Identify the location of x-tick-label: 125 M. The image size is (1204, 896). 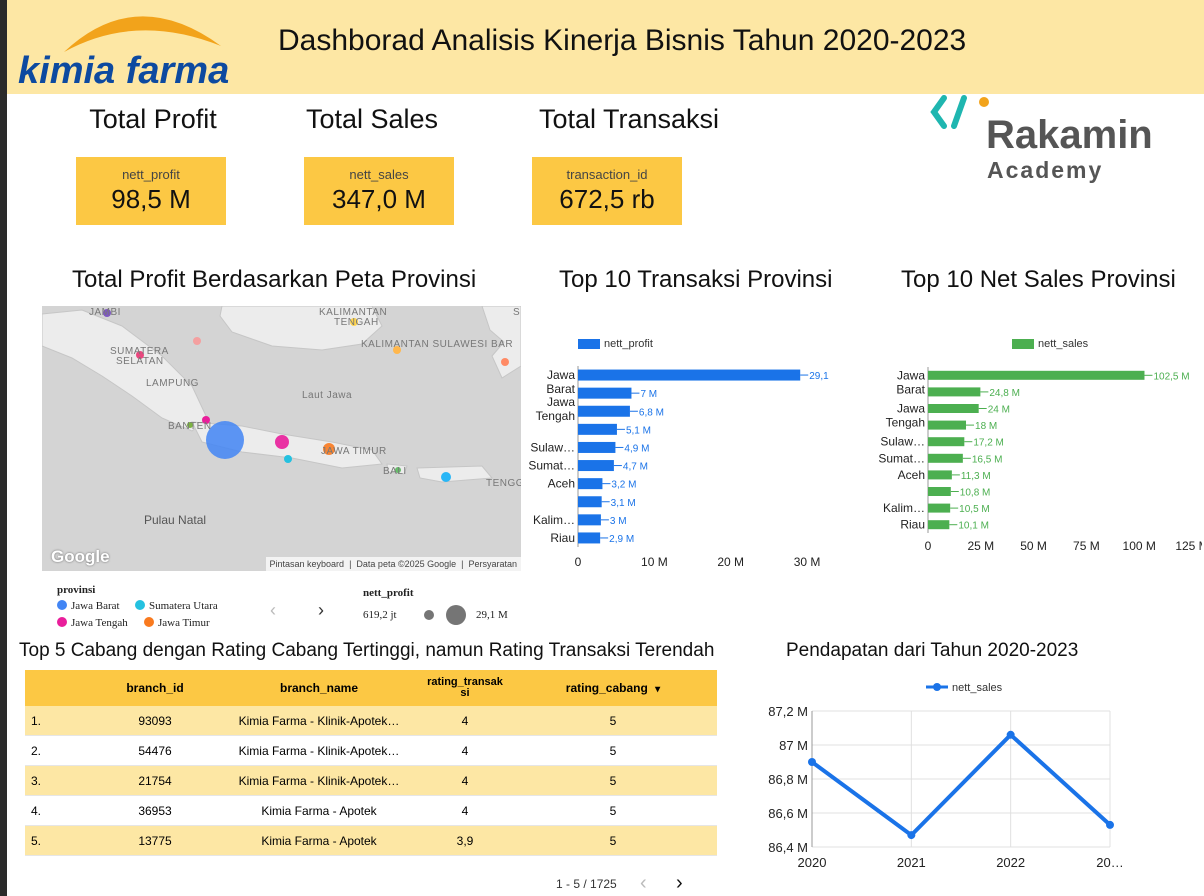
(1188, 546).